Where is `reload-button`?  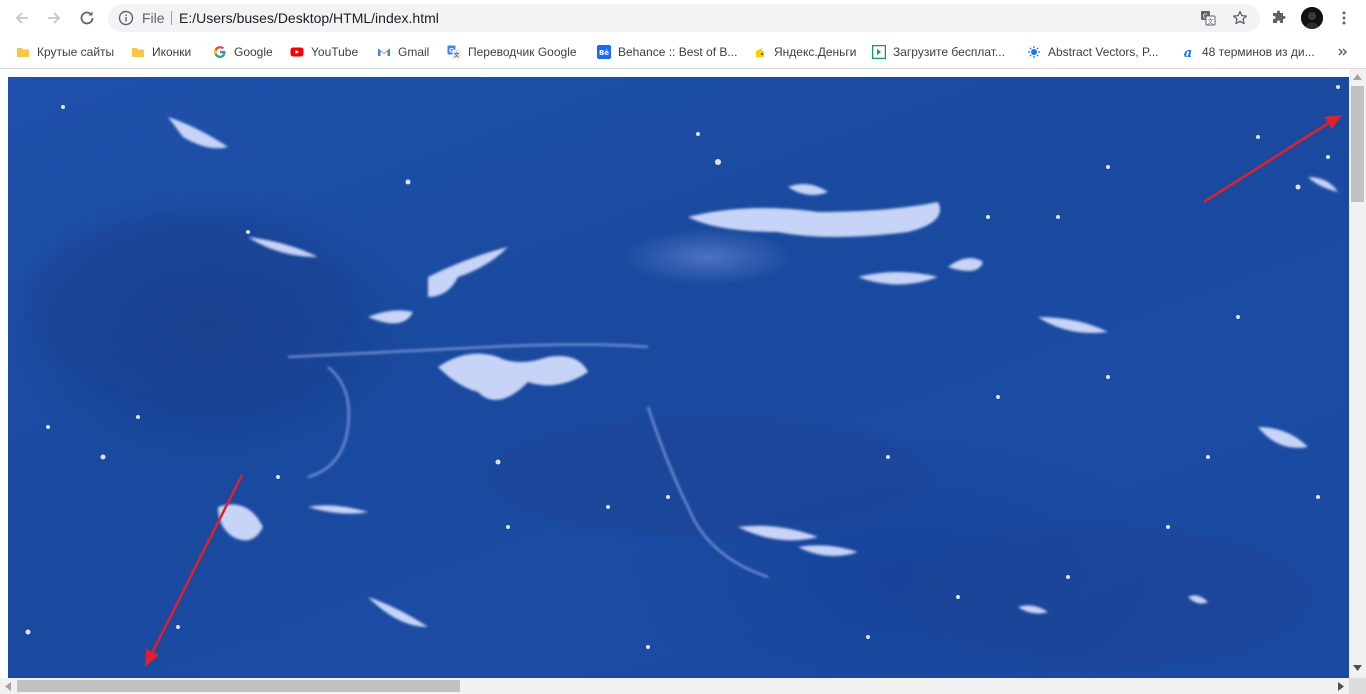
reload-button is located at coordinates (87, 18).